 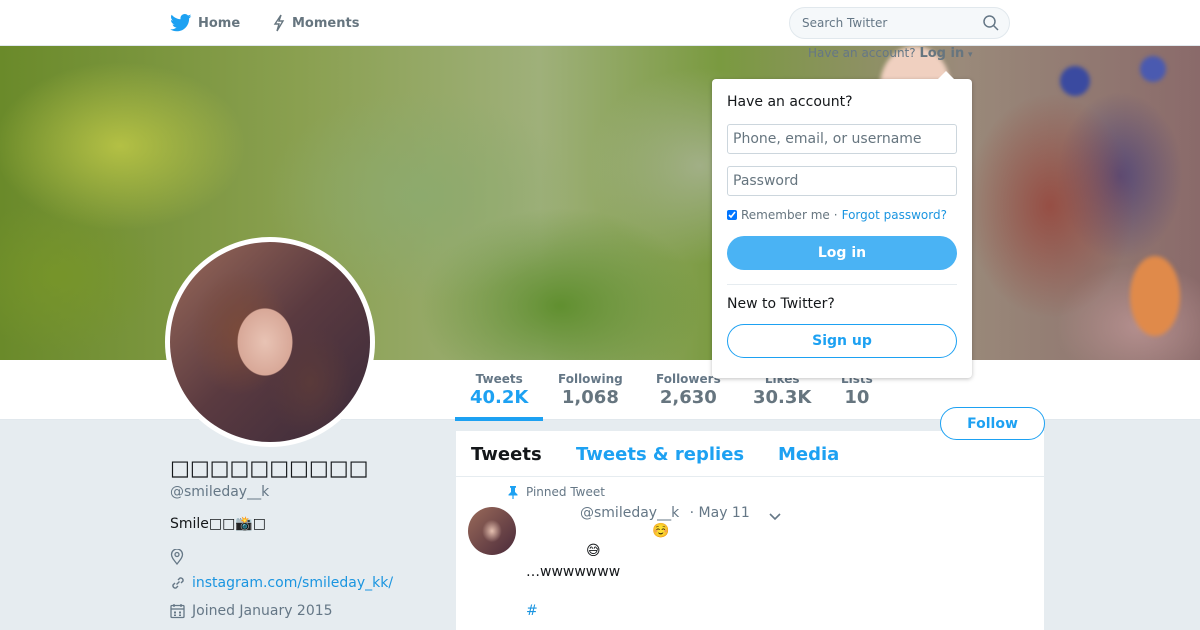 I want to click on login-button: Log in, so click(x=842, y=253).